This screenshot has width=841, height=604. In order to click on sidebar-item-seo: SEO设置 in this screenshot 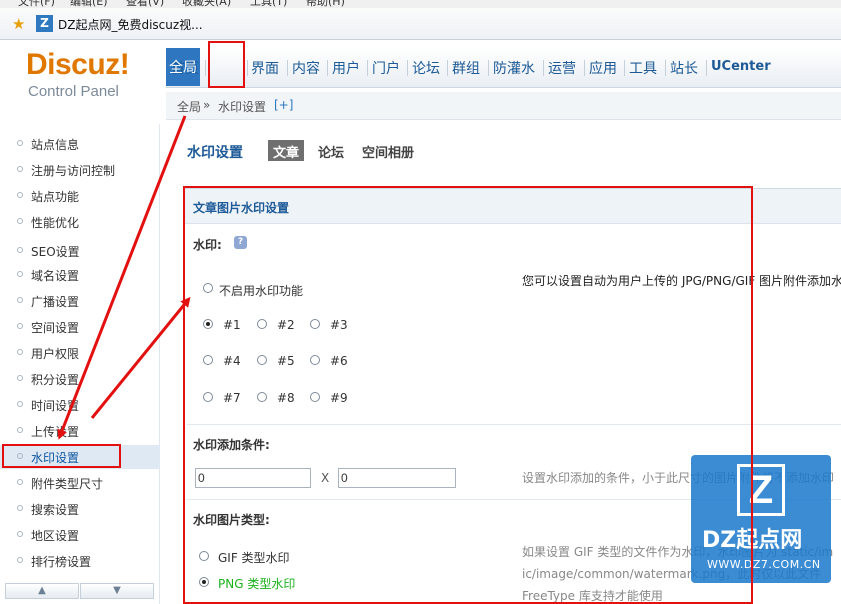, I will do `click(80, 251)`.